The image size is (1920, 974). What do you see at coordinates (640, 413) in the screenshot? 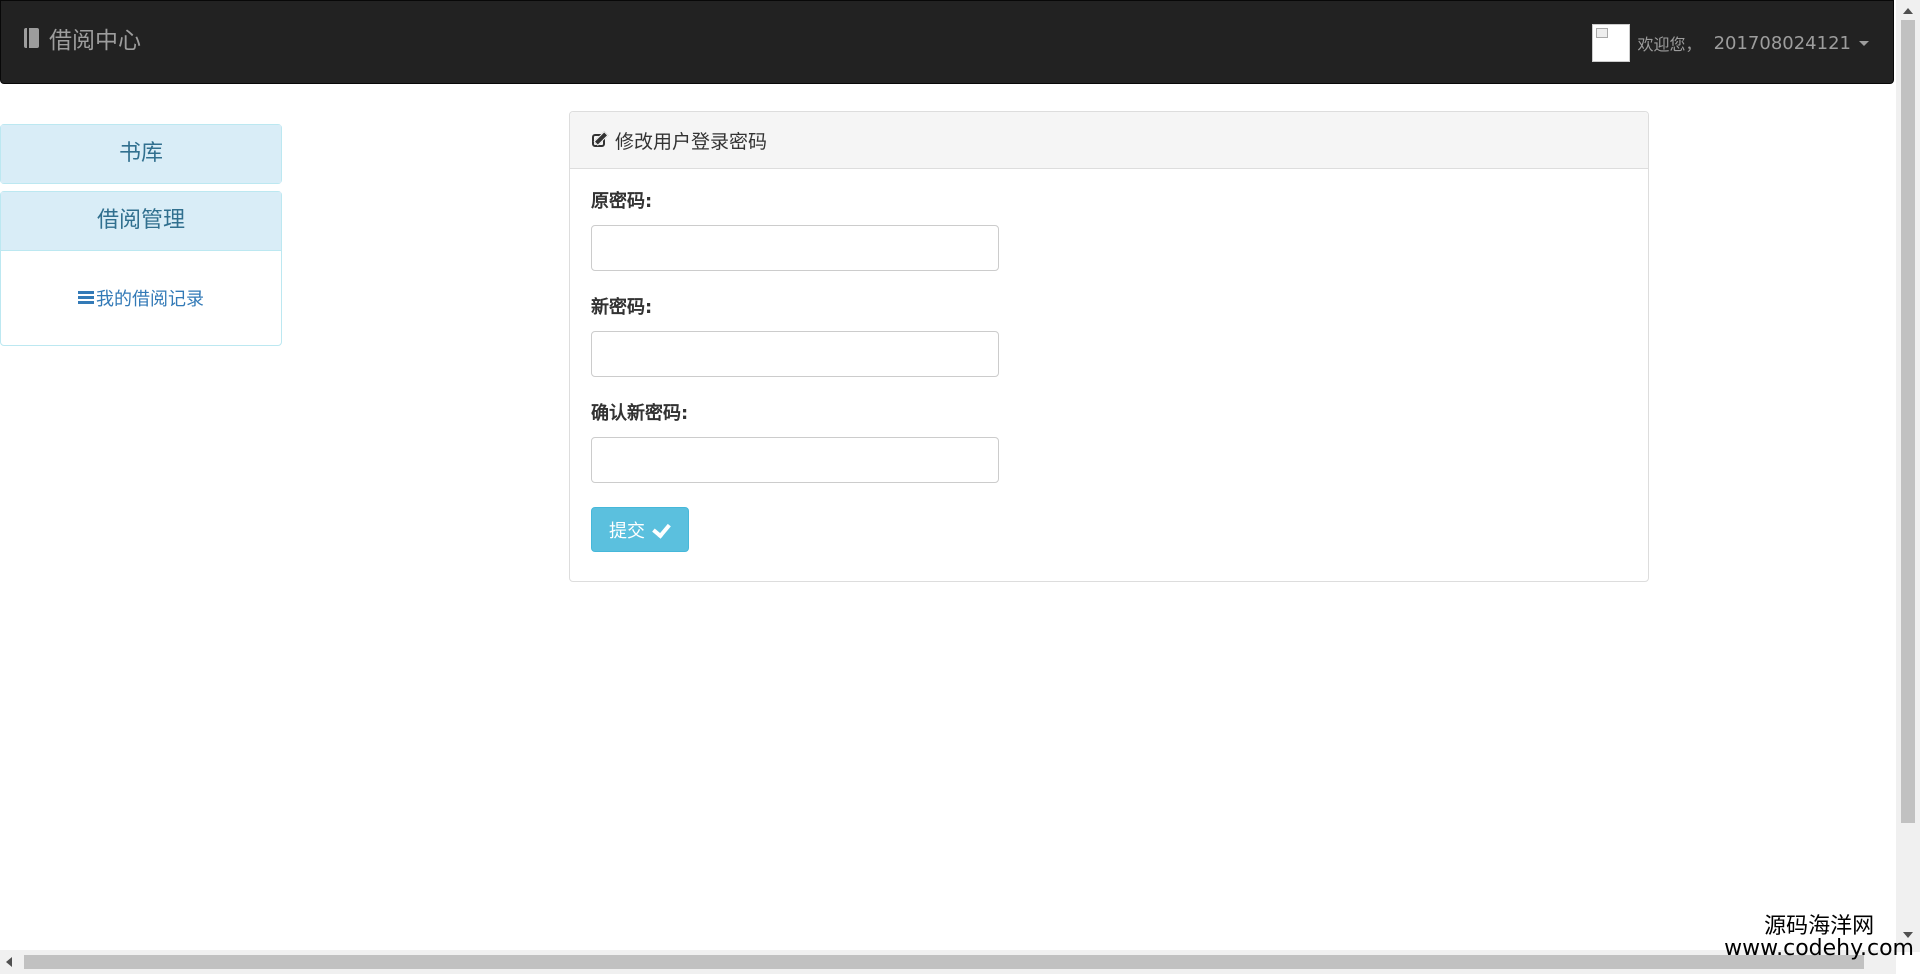
I see `confirm-password-label: 确认新密码:` at bounding box center [640, 413].